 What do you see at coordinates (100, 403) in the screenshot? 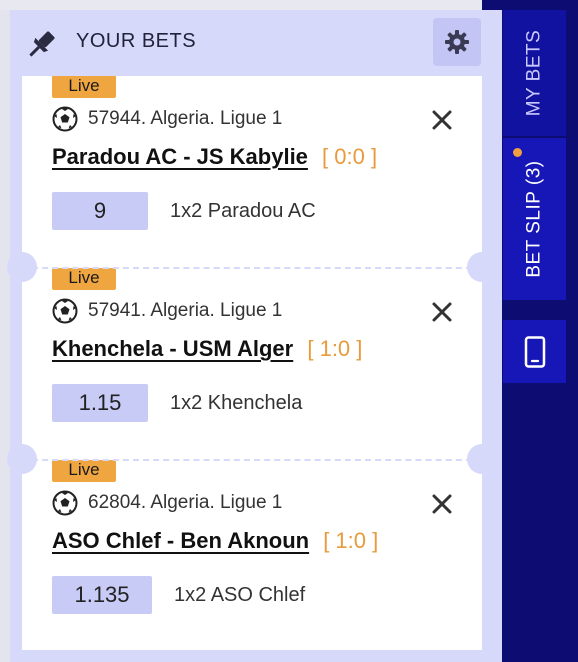
I see `odds-value: 1.15` at bounding box center [100, 403].